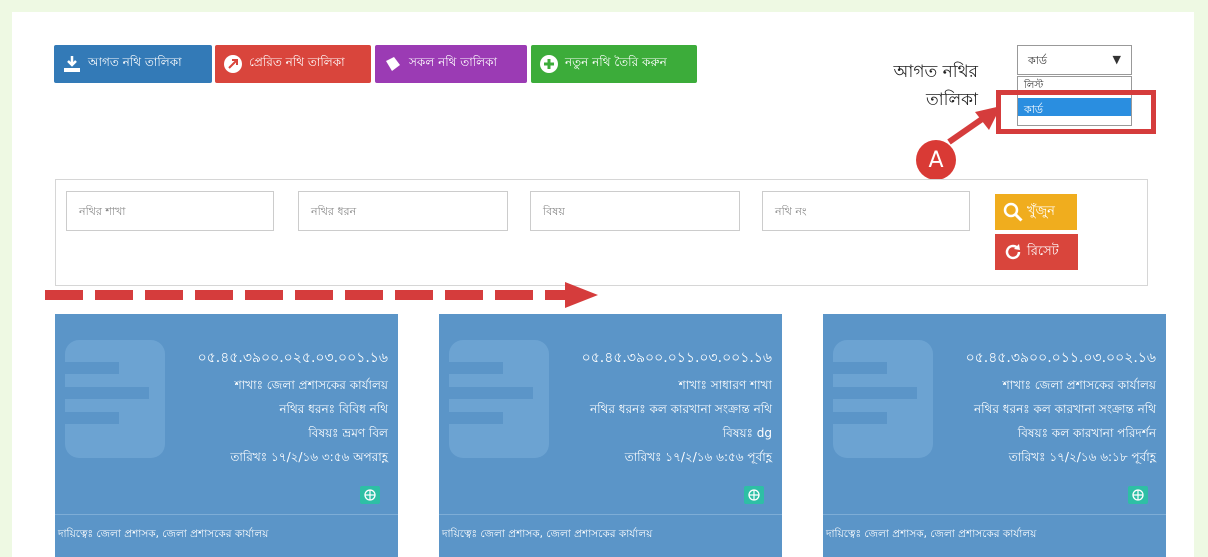 Image resolution: width=1208 pixels, height=557 pixels. I want to click on download-icon, so click(72, 64).